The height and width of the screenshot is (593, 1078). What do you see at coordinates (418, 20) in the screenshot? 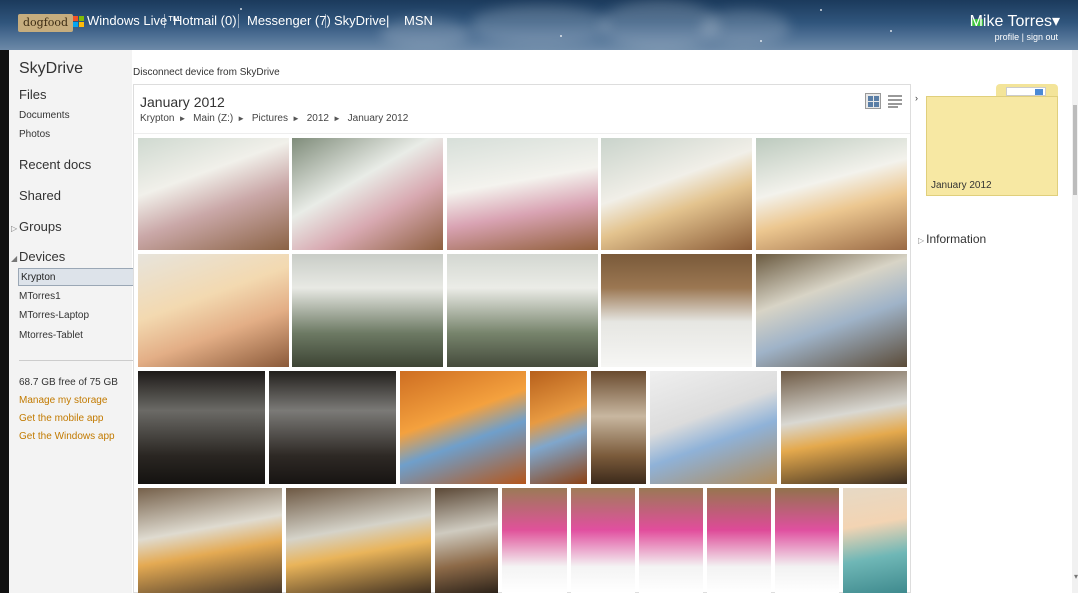
I see `msn-link: MSN` at bounding box center [418, 20].